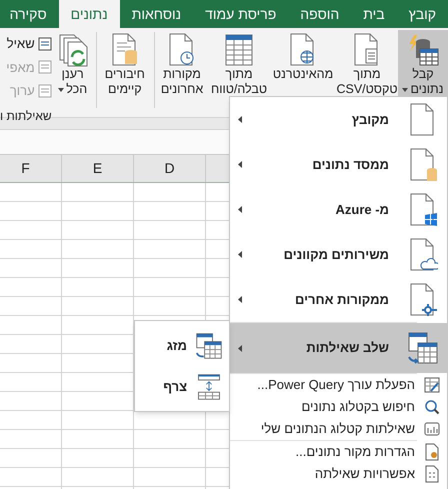 The height and width of the screenshot is (489, 448). Describe the element at coordinates (423, 209) in the screenshot. I see `windows-document-icon` at that location.